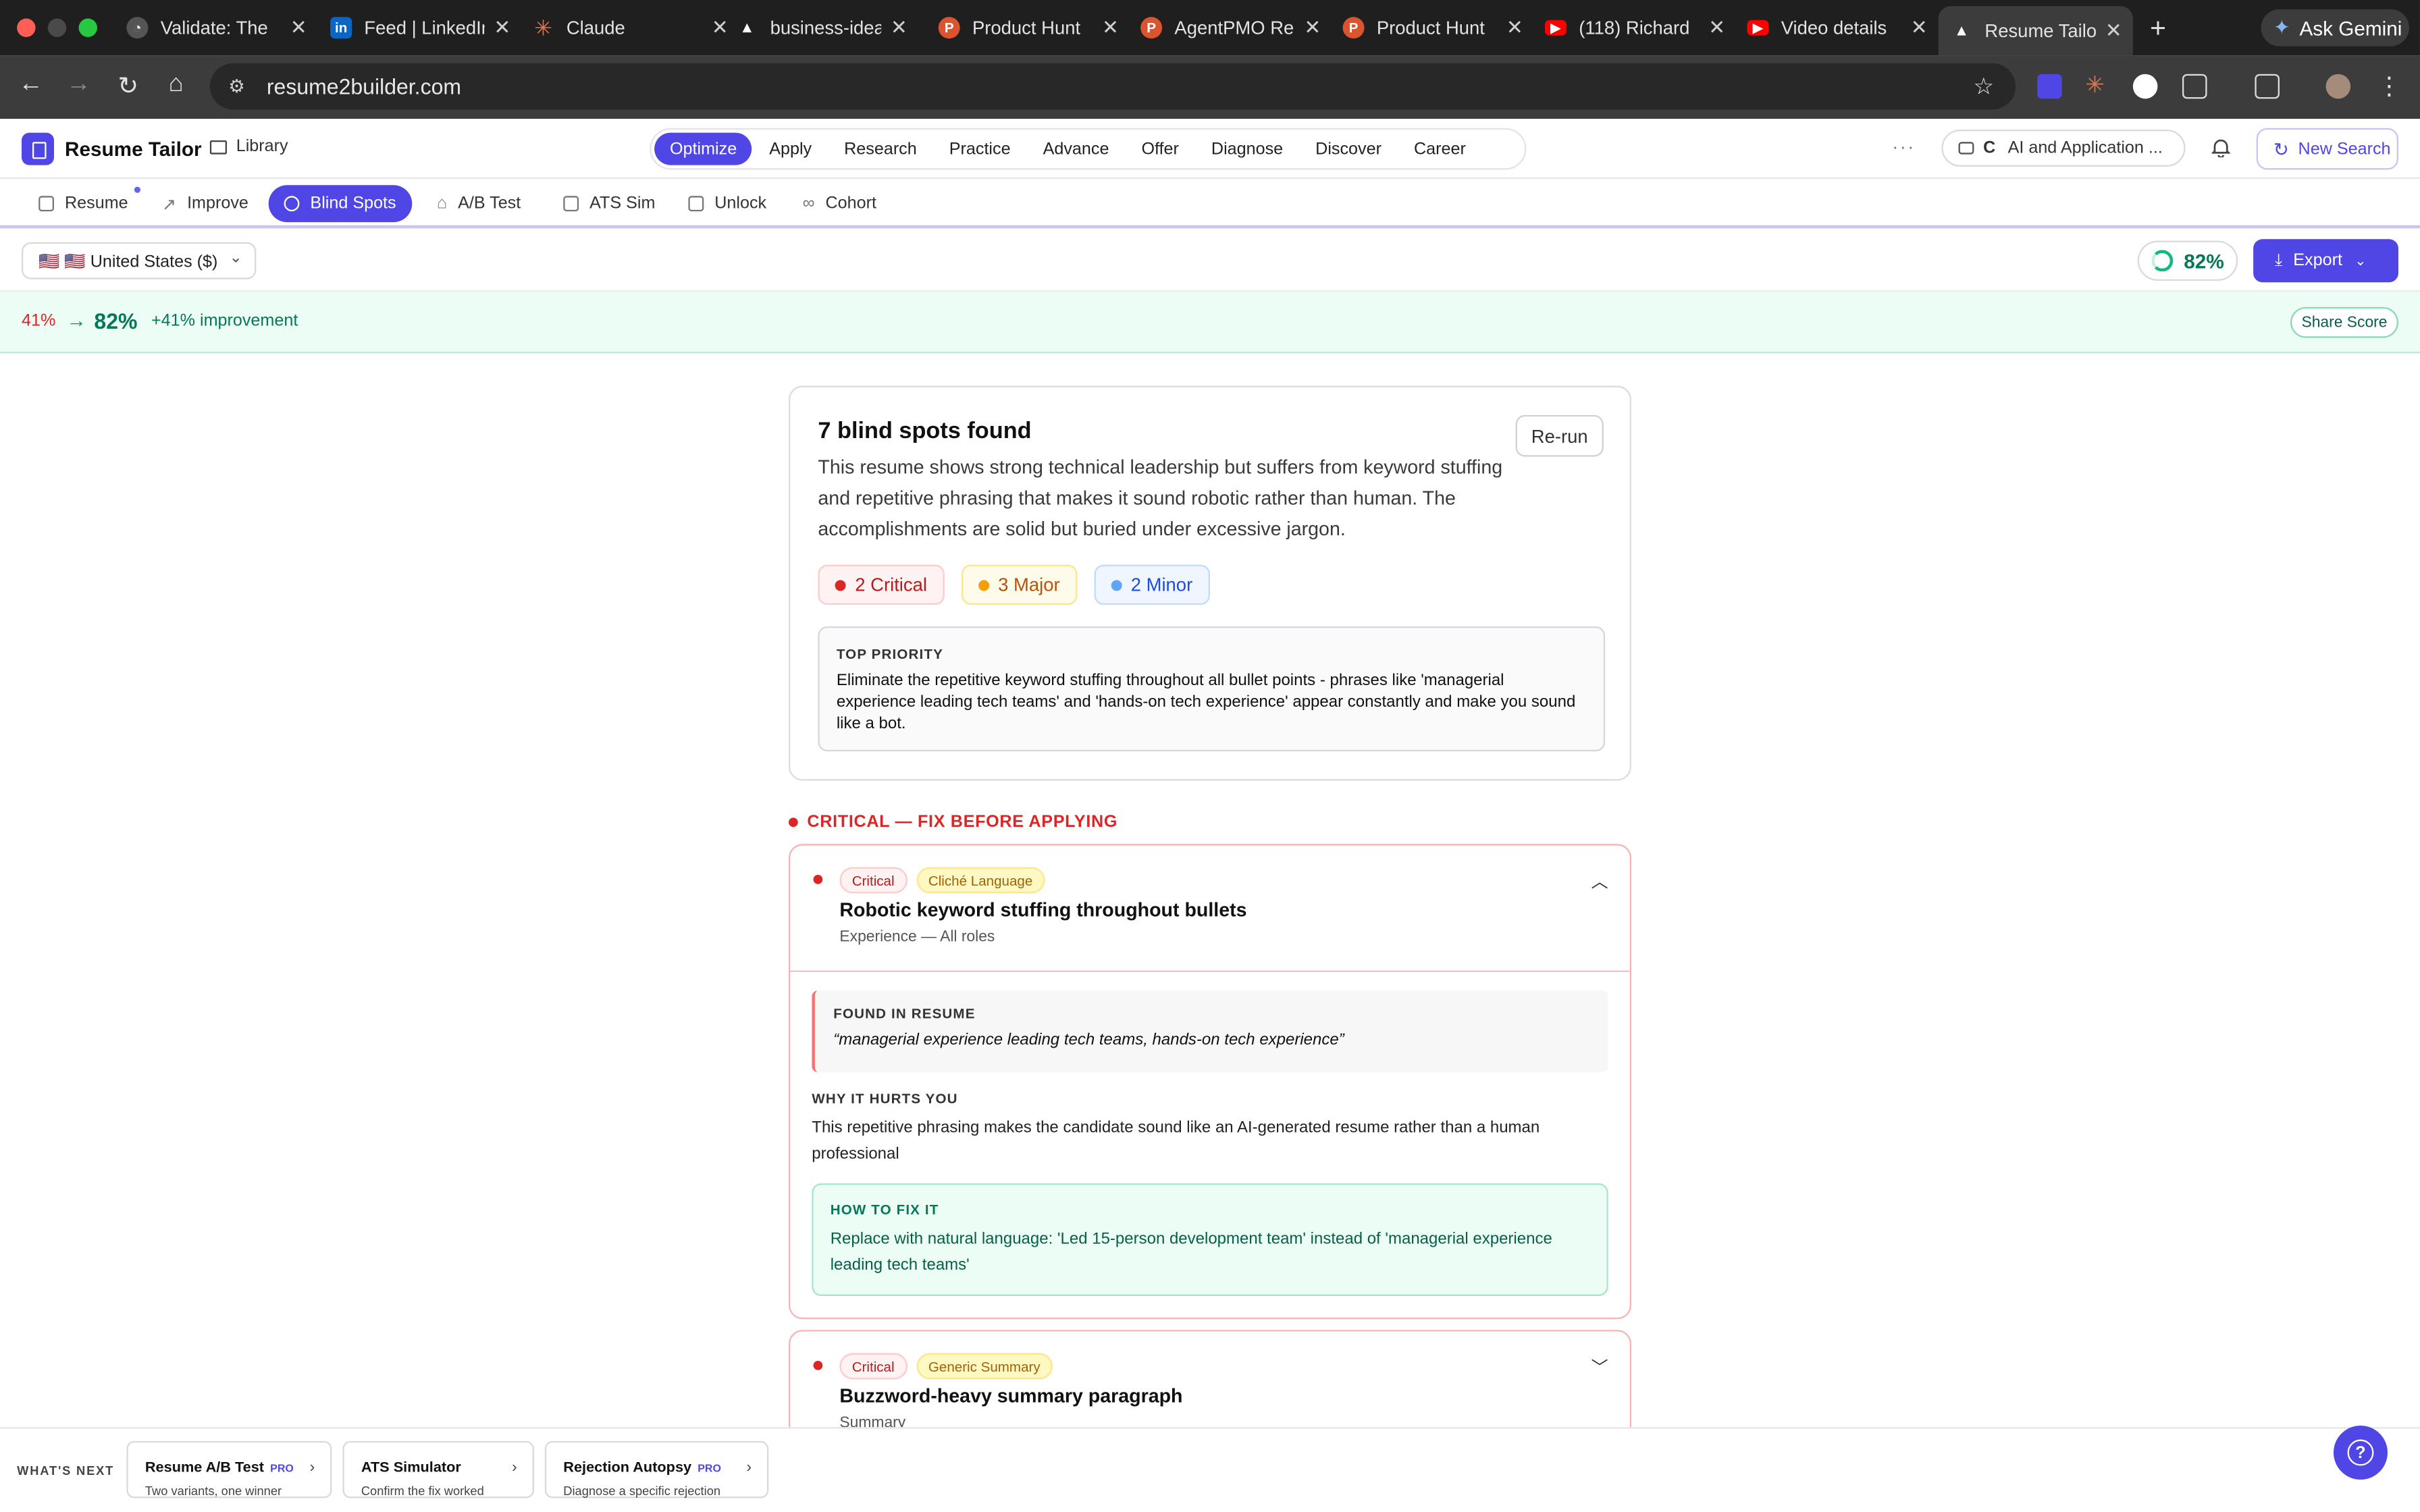 Image resolution: width=2420 pixels, height=1512 pixels. What do you see at coordinates (37, 148) in the screenshot?
I see `resume-tailor-logo-icon` at bounding box center [37, 148].